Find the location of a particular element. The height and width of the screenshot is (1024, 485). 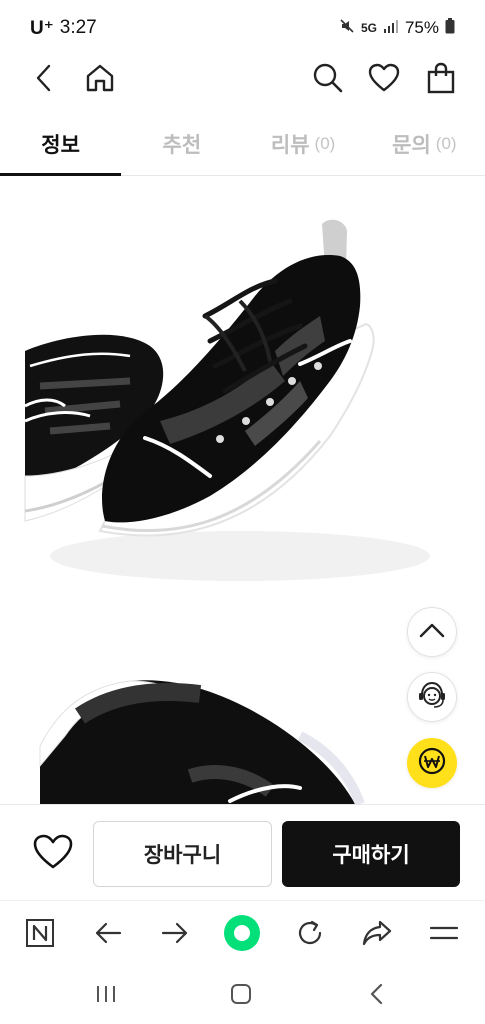

chevron-up-icon is located at coordinates (432, 632).